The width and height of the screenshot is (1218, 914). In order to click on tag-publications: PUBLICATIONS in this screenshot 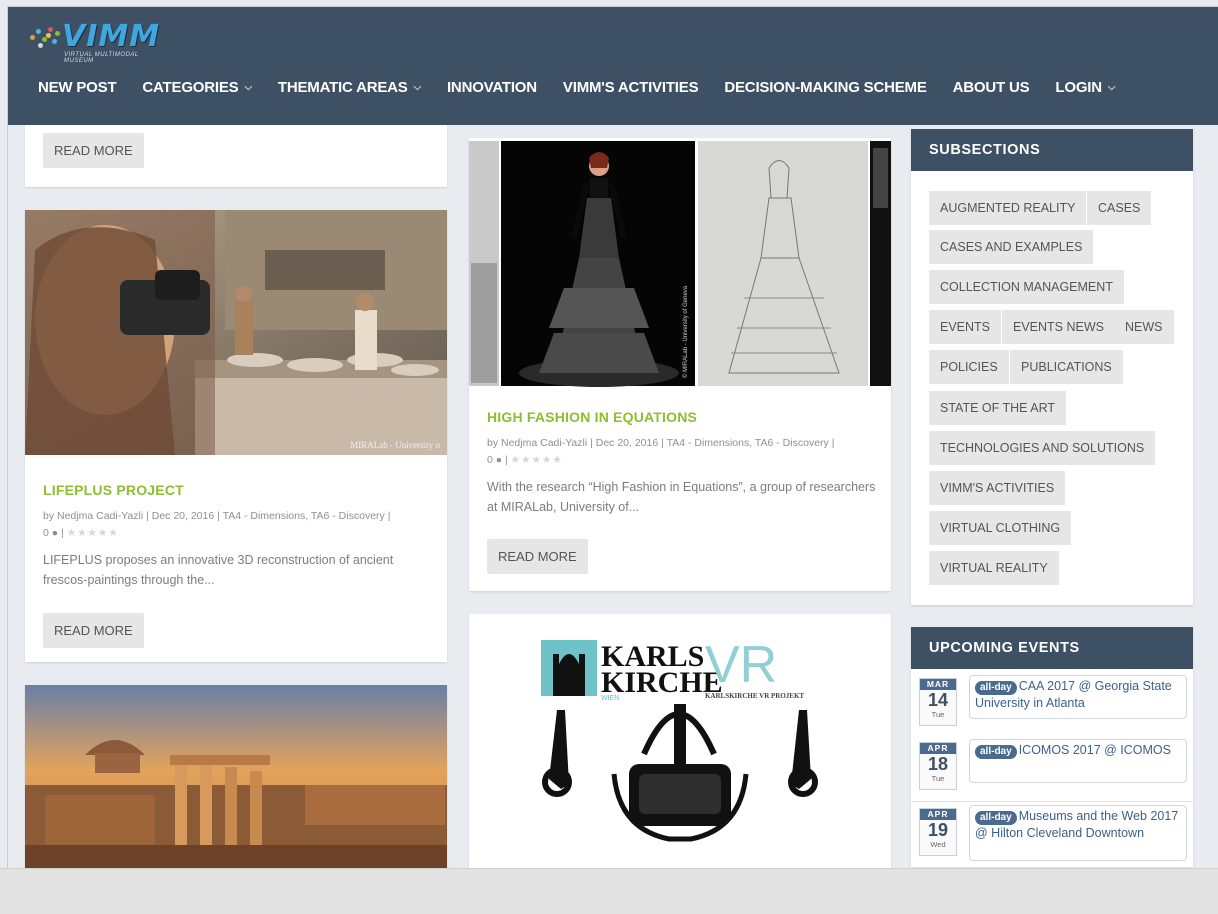, I will do `click(1066, 367)`.